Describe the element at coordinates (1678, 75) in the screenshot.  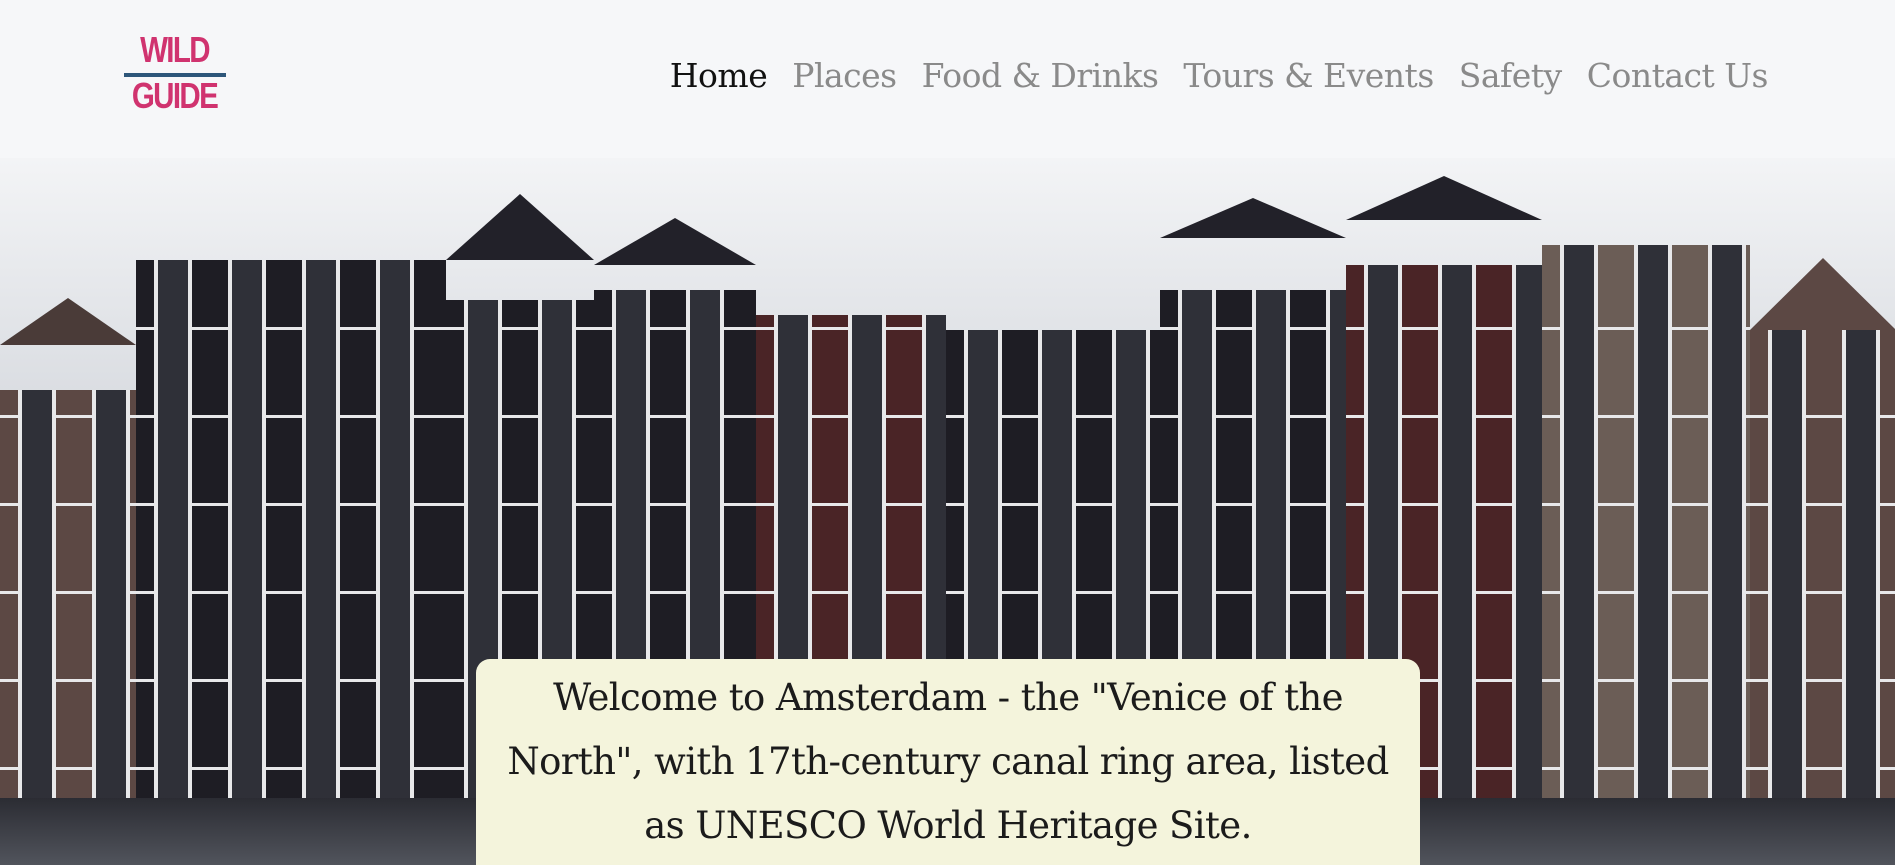
I see `nav-contact-us: Contact Us` at that location.